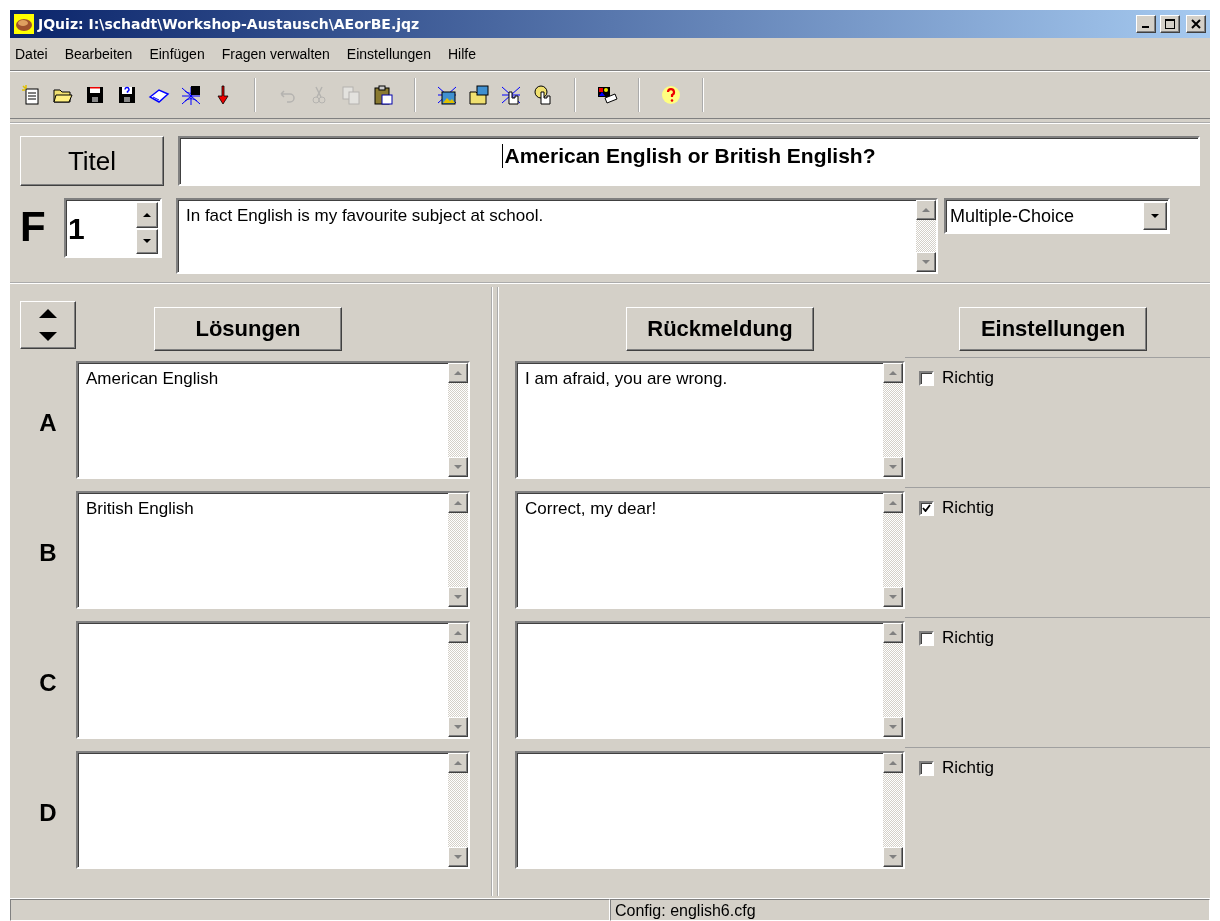 This screenshot has width=1220, height=921. I want to click on menu-item: Hilfe, so click(461, 54).